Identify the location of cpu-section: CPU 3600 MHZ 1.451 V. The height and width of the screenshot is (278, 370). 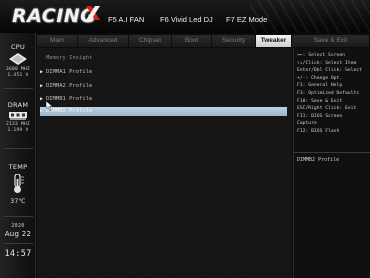
(18, 61).